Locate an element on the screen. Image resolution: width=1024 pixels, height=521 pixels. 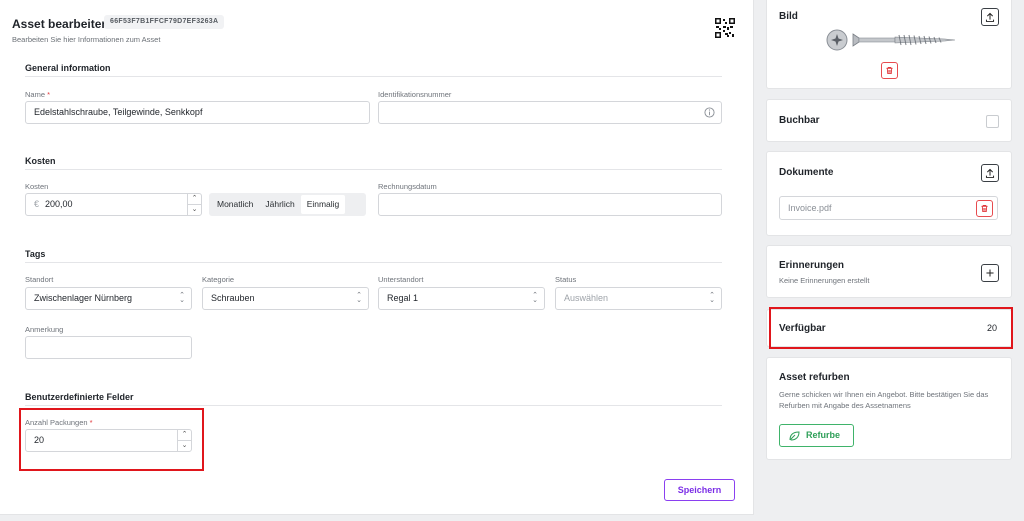
image-card: Bild is located at coordinates (889, 44).